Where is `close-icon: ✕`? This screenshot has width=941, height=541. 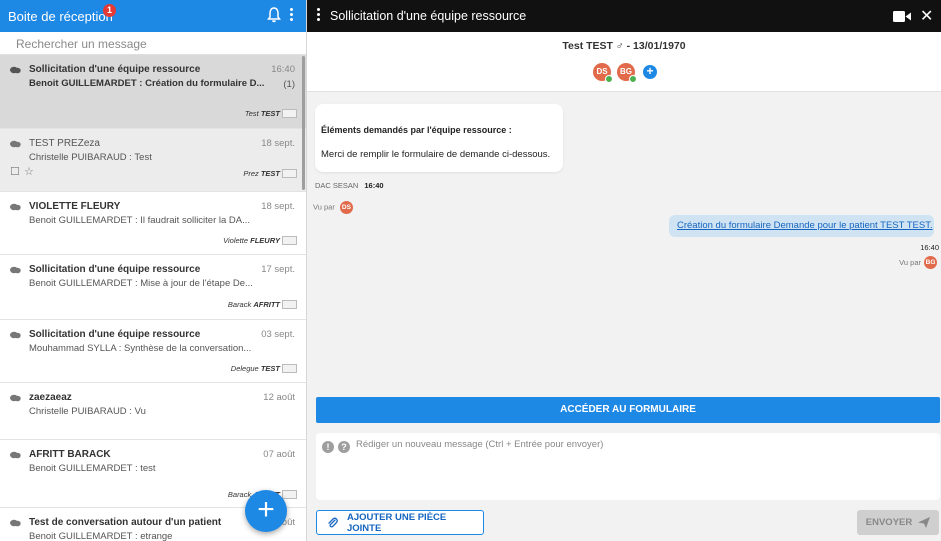 close-icon: ✕ is located at coordinates (926, 16).